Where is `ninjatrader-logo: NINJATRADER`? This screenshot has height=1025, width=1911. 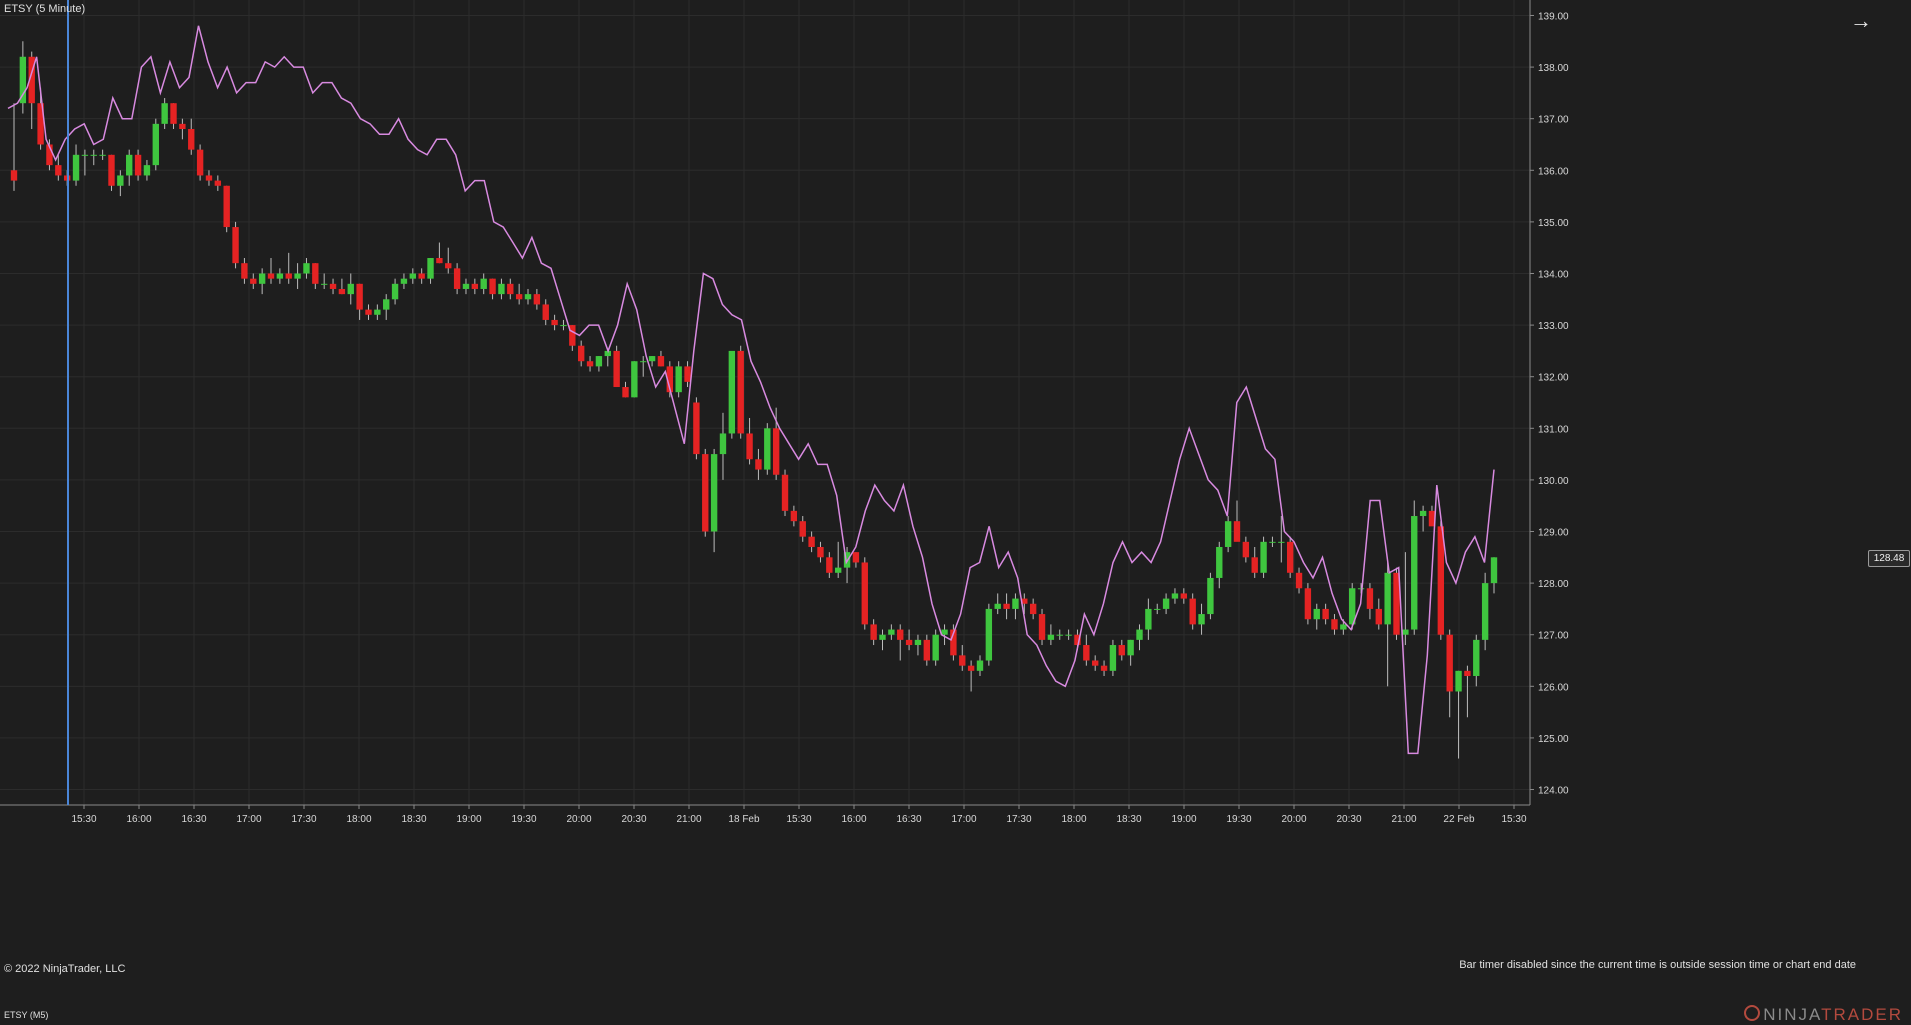
ninjatrader-logo: NINJATRADER is located at coordinates (1823, 1015).